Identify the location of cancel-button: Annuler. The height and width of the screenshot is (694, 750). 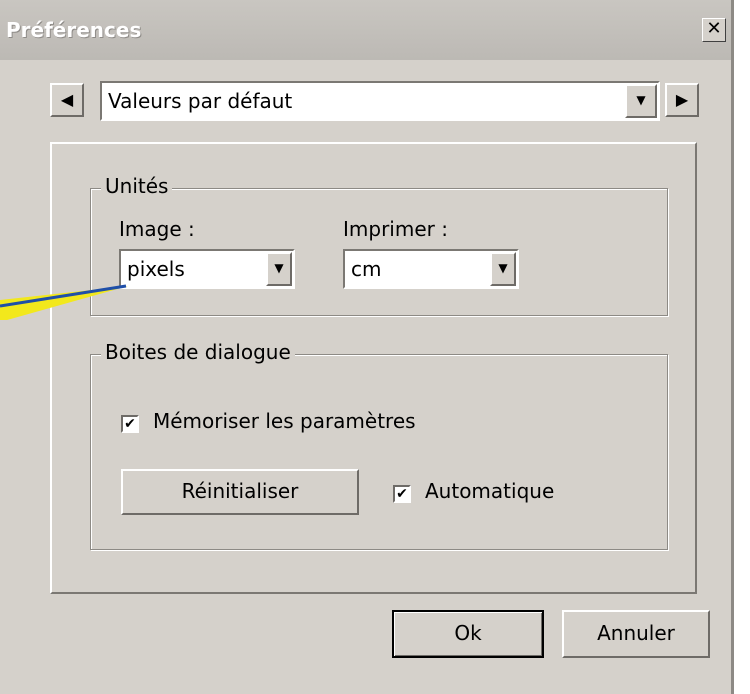
(636, 634).